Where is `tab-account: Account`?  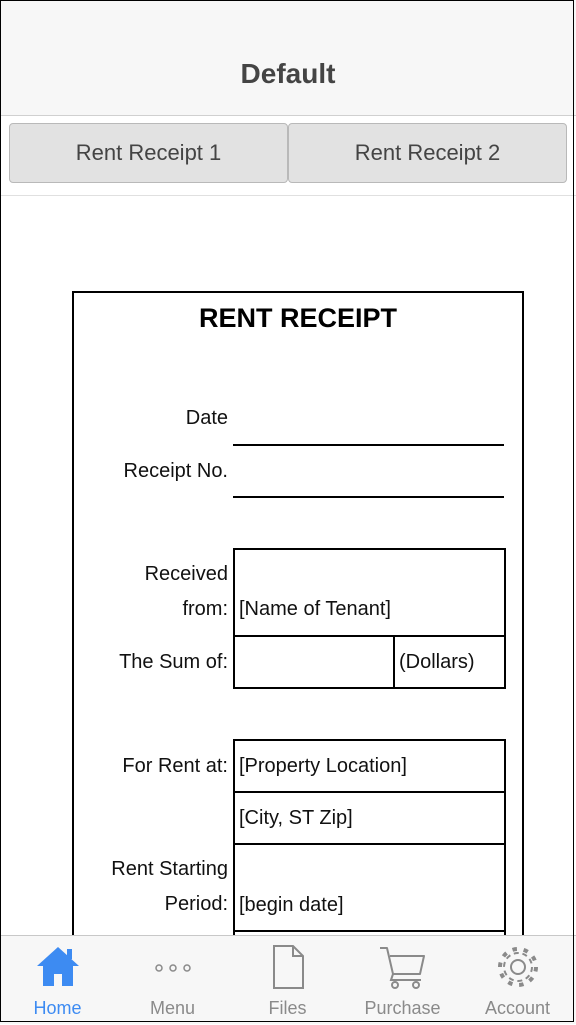
tab-account: Account is located at coordinates (517, 980).